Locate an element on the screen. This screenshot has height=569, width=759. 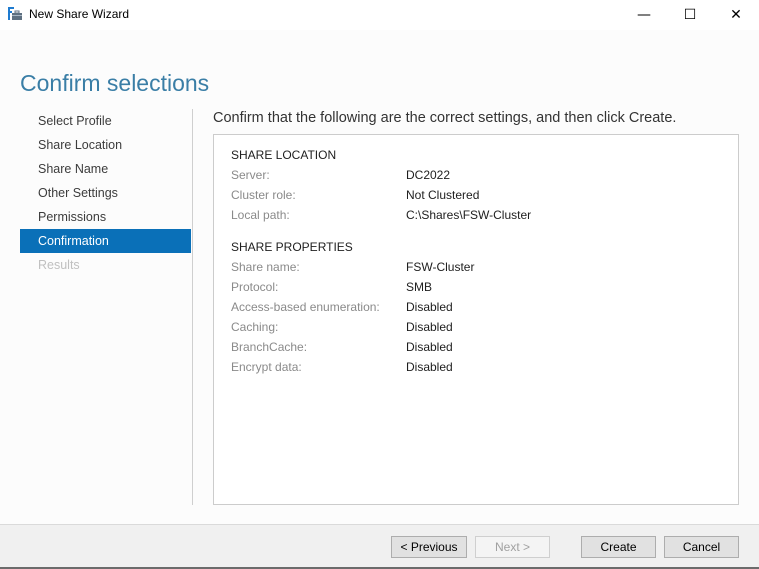
row-value: C:\Shares\FSW-Cluster is located at coordinates (469, 215).